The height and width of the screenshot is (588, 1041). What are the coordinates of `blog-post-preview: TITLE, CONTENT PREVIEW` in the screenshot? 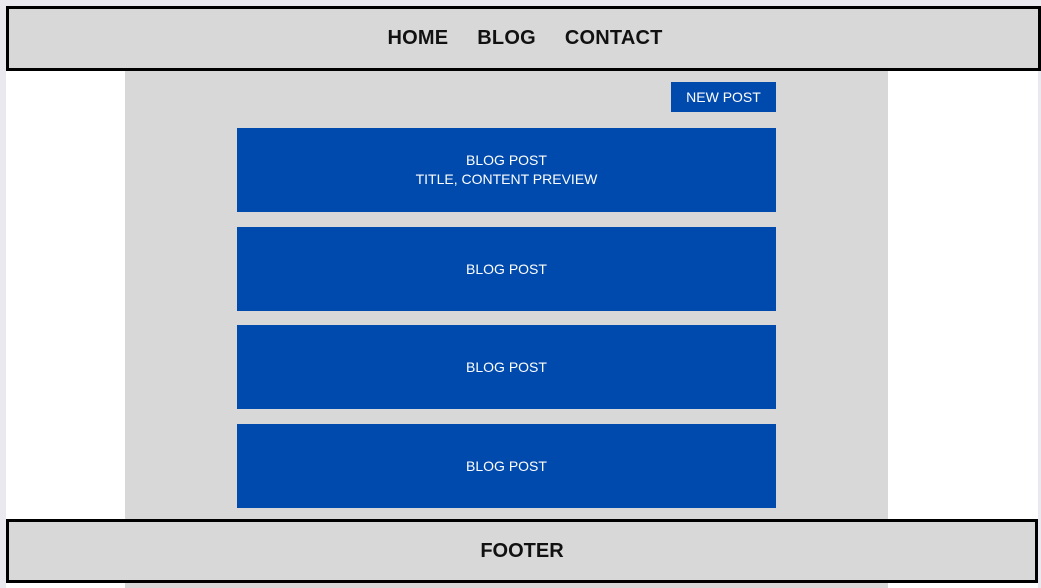 It's located at (506, 179).